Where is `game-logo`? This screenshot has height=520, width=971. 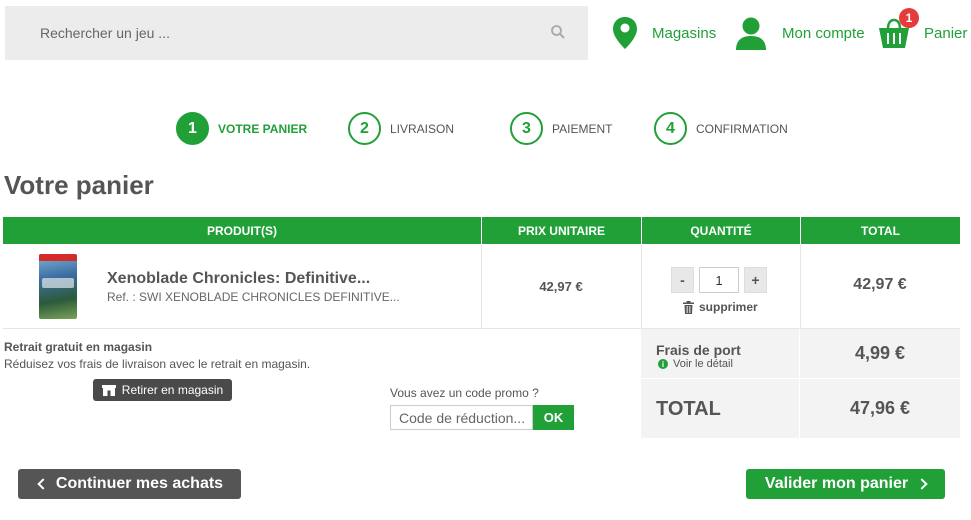
game-logo is located at coordinates (58, 283).